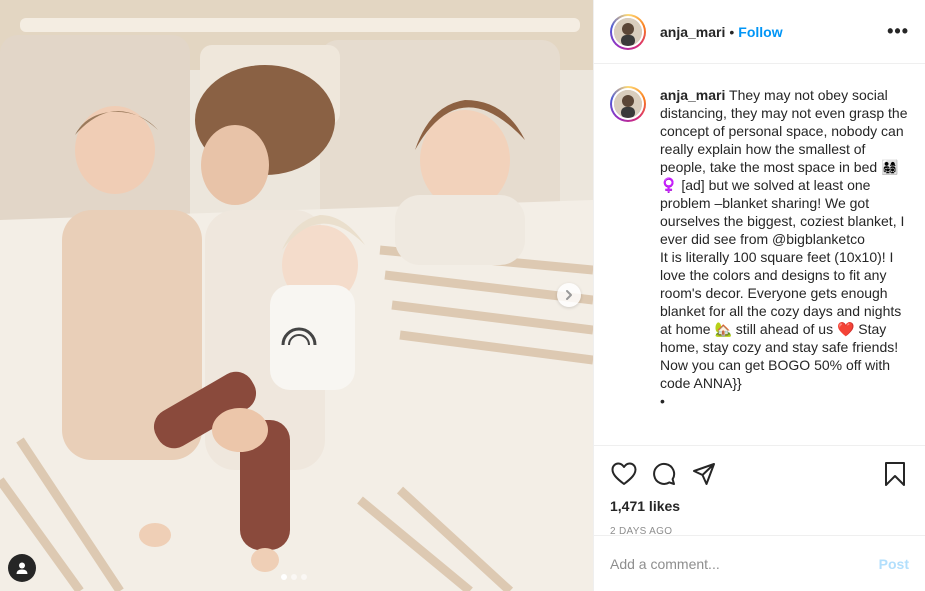 This screenshot has height=591, width=925. I want to click on post-header: anja_mari • Follow •••, so click(759, 32).